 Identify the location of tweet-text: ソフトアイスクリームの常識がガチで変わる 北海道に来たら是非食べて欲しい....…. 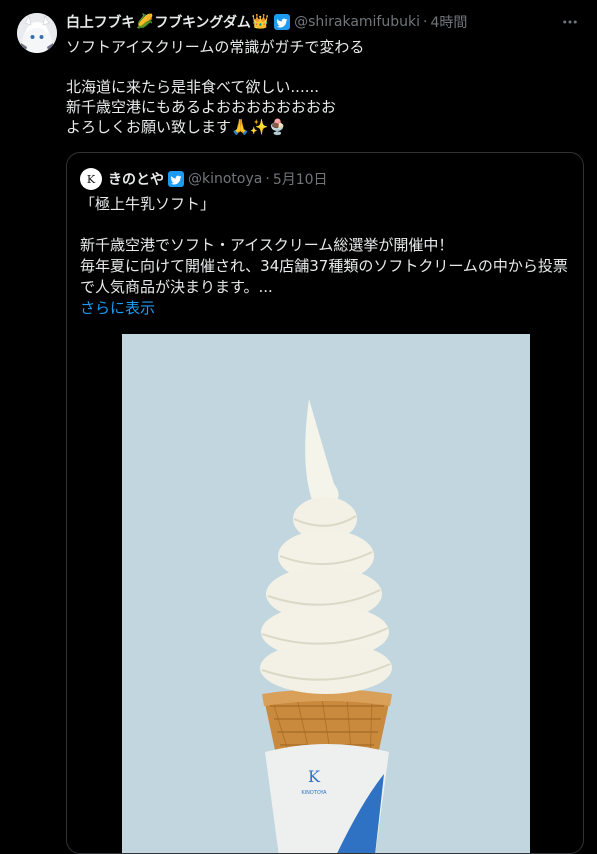
(321, 87).